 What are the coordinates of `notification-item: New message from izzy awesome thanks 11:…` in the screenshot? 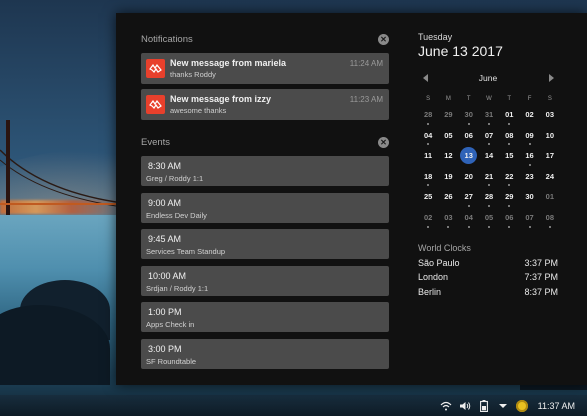 It's located at (265, 104).